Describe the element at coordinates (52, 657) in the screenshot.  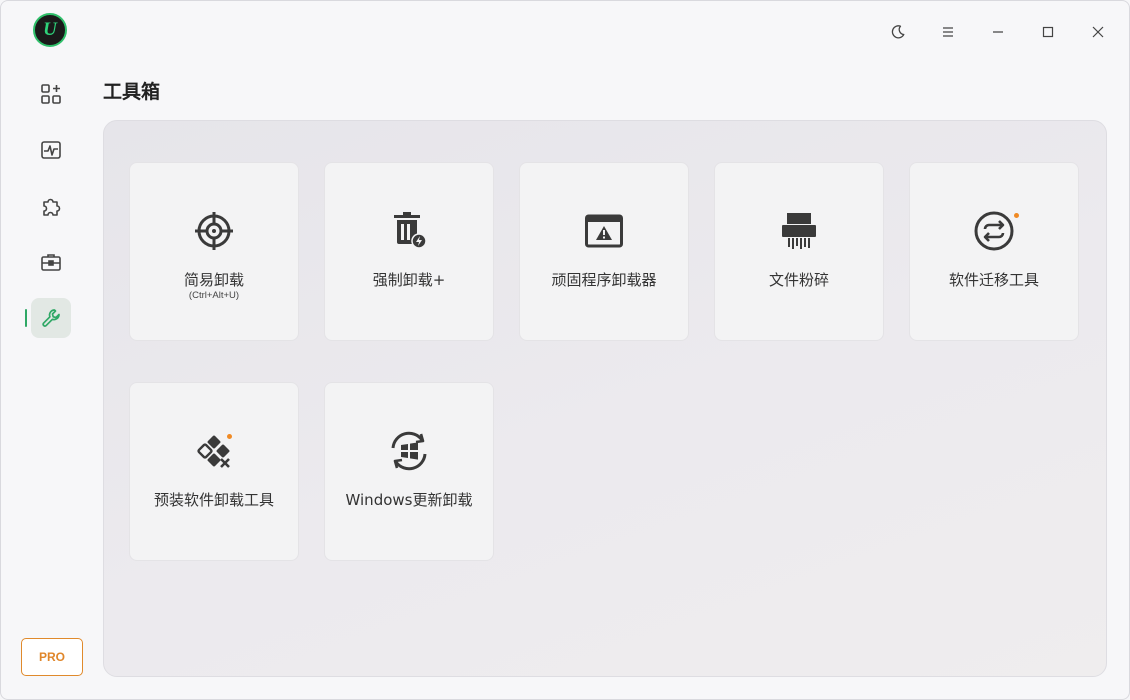
I see `pro-button: PRO` at that location.